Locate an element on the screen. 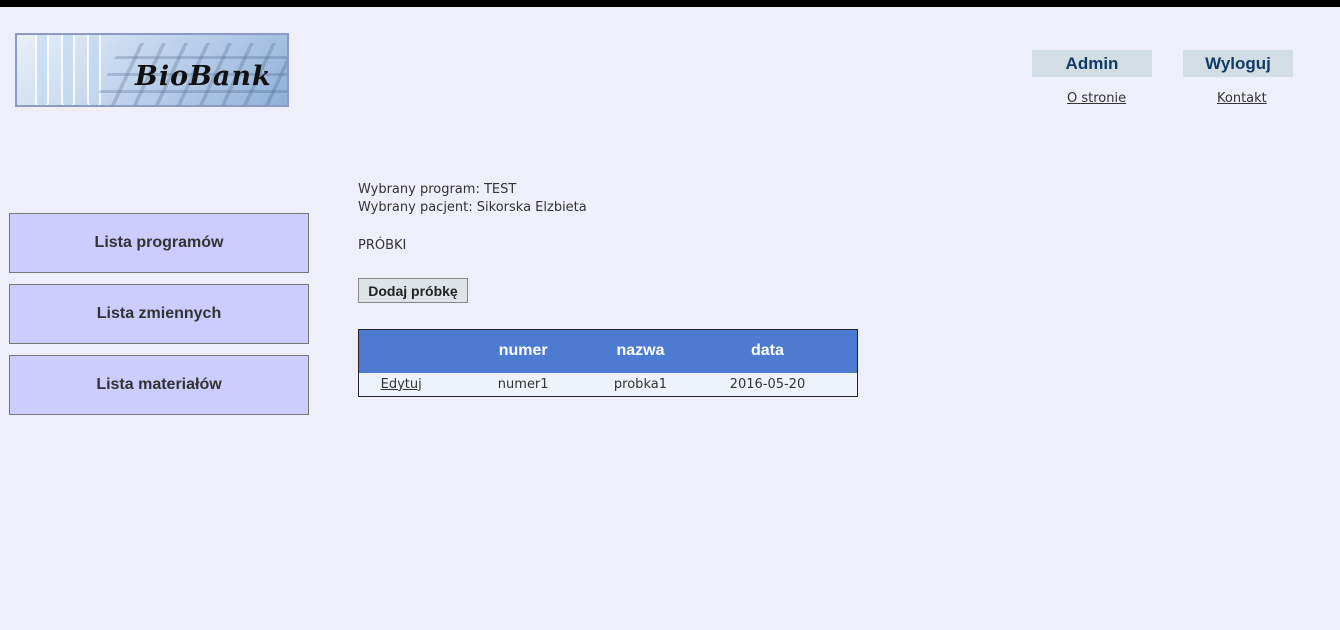 This screenshot has width=1340, height=630. column-header-data: data is located at coordinates (768, 351).